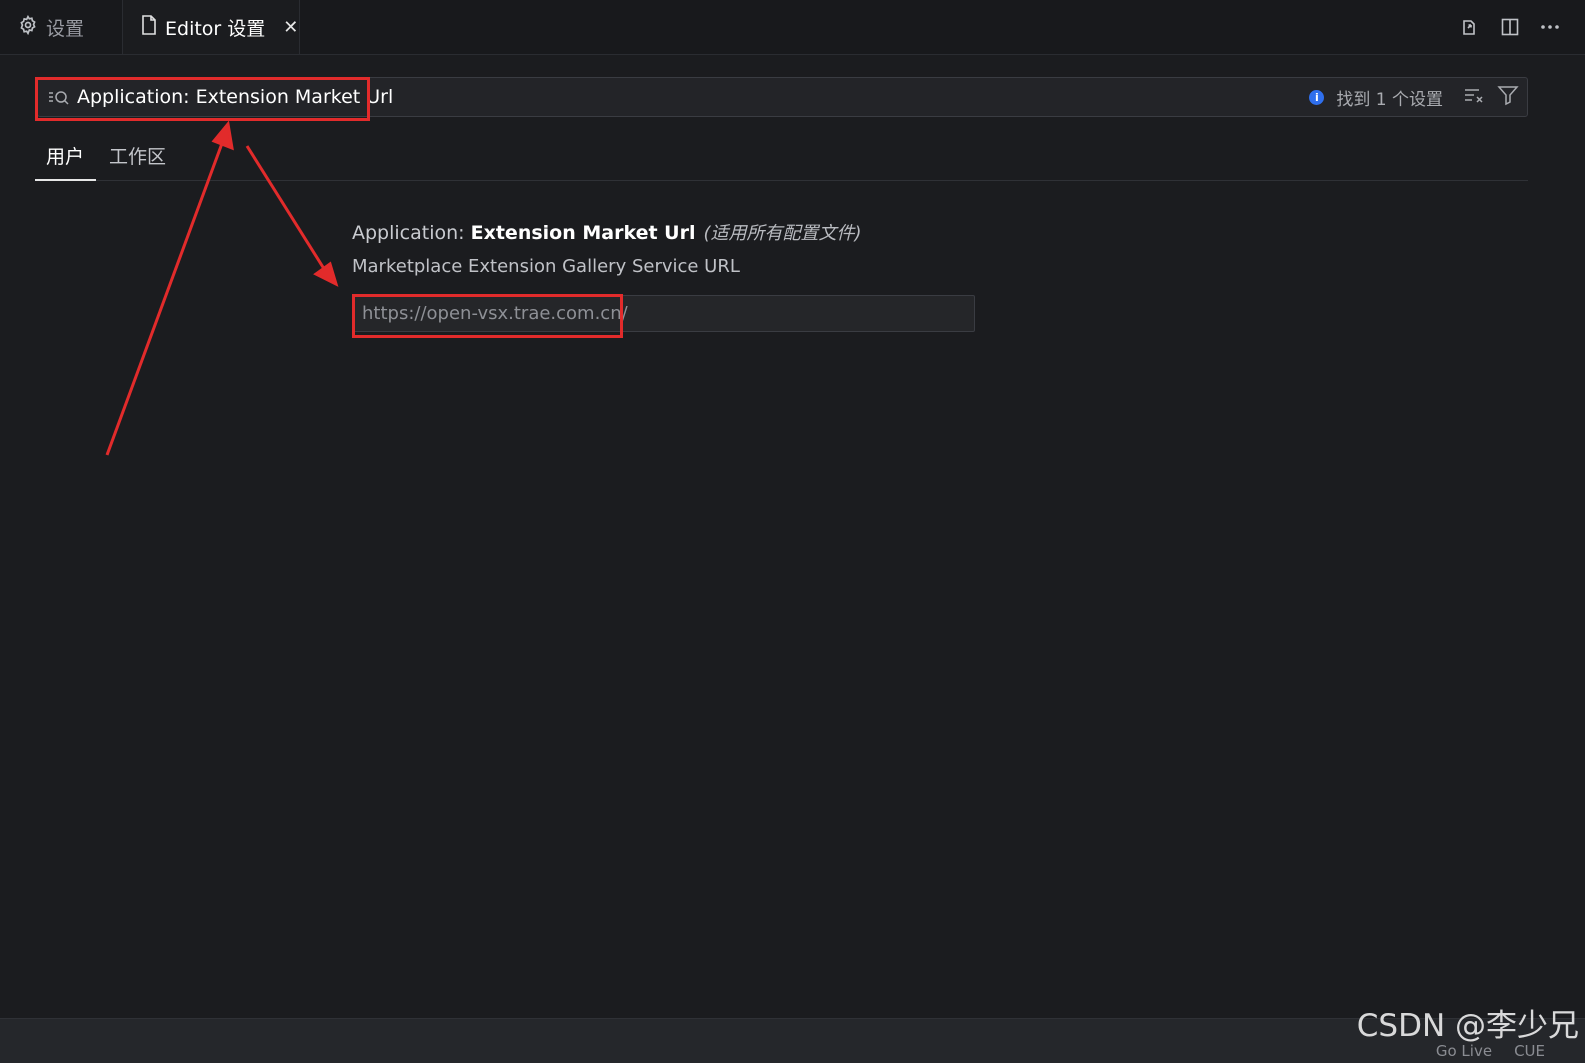 This screenshot has height=1063, width=1585. I want to click on annotation-arrows, so click(222, 288).